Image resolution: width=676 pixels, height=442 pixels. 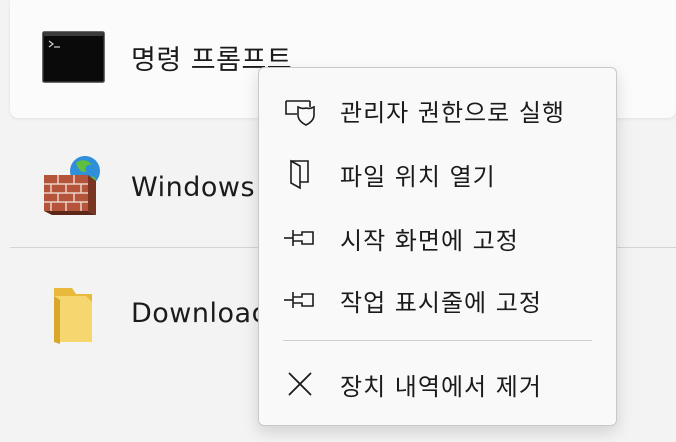 I want to click on menu-separator, so click(x=437, y=340).